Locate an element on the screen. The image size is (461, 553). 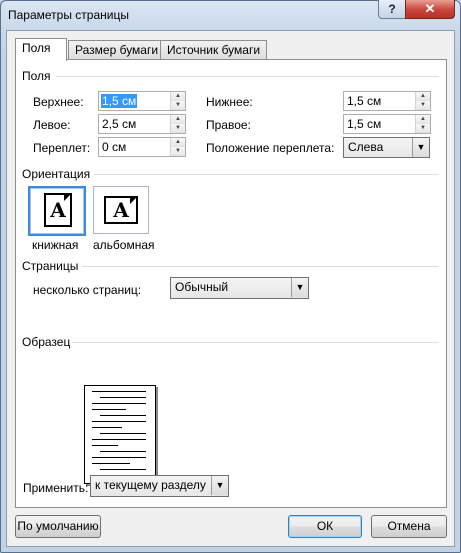
landscape-label: альбомная is located at coordinates (124, 245).